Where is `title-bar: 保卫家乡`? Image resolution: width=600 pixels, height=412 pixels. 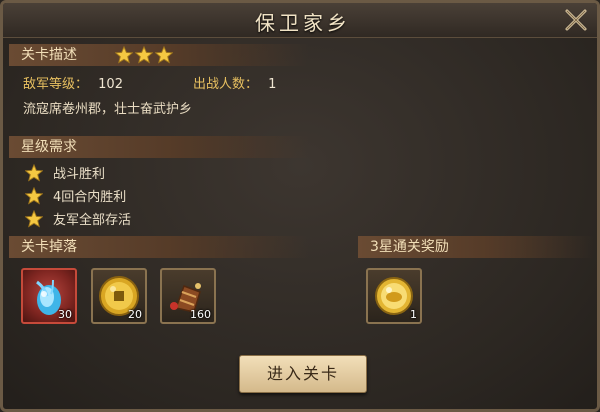
title-bar: 保卫家乡 is located at coordinates (300, 20).